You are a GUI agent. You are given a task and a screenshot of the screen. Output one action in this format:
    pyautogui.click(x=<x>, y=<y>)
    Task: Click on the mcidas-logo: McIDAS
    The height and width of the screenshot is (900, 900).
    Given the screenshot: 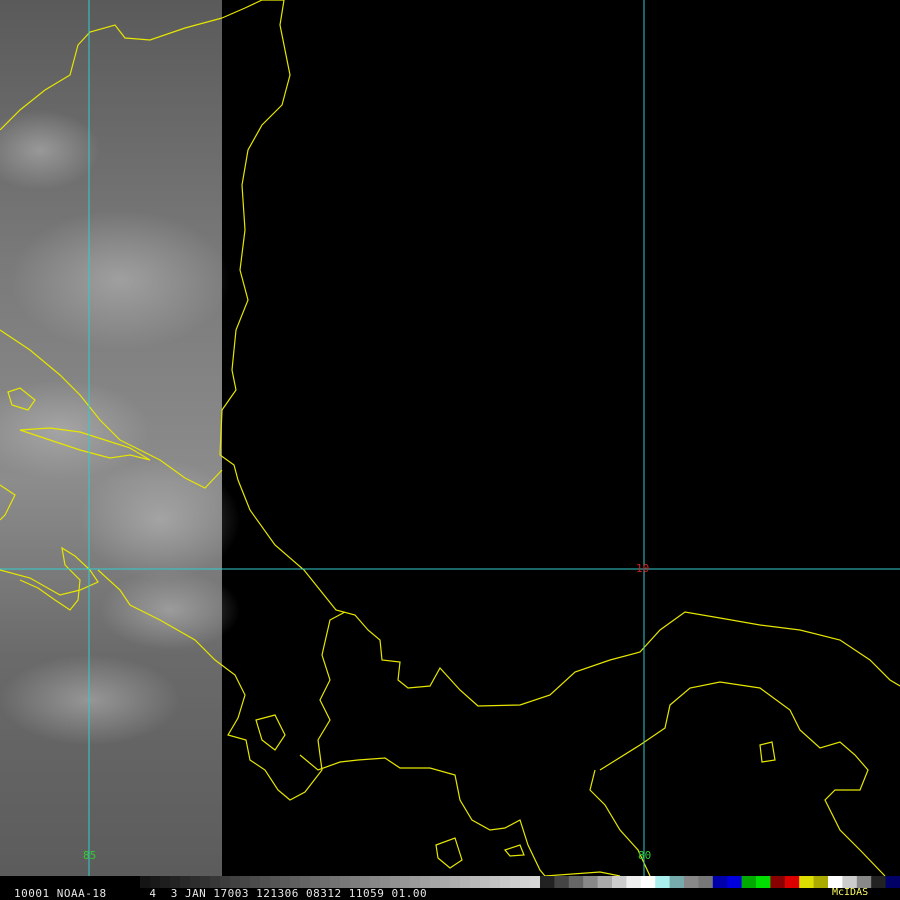 What is the action you would take?
    pyautogui.click(x=850, y=892)
    